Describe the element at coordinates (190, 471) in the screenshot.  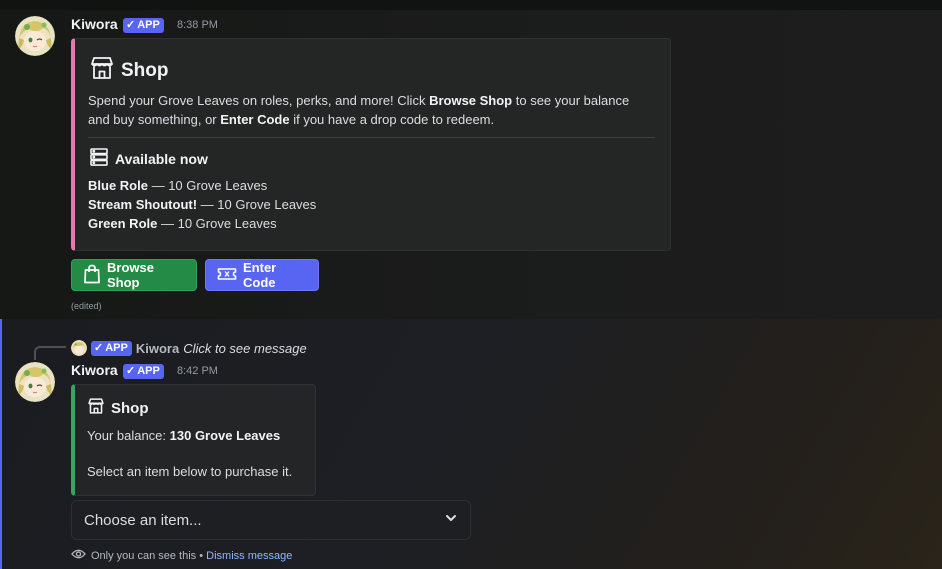
I see `instruction-text: Select an item below to purchase it.` at that location.